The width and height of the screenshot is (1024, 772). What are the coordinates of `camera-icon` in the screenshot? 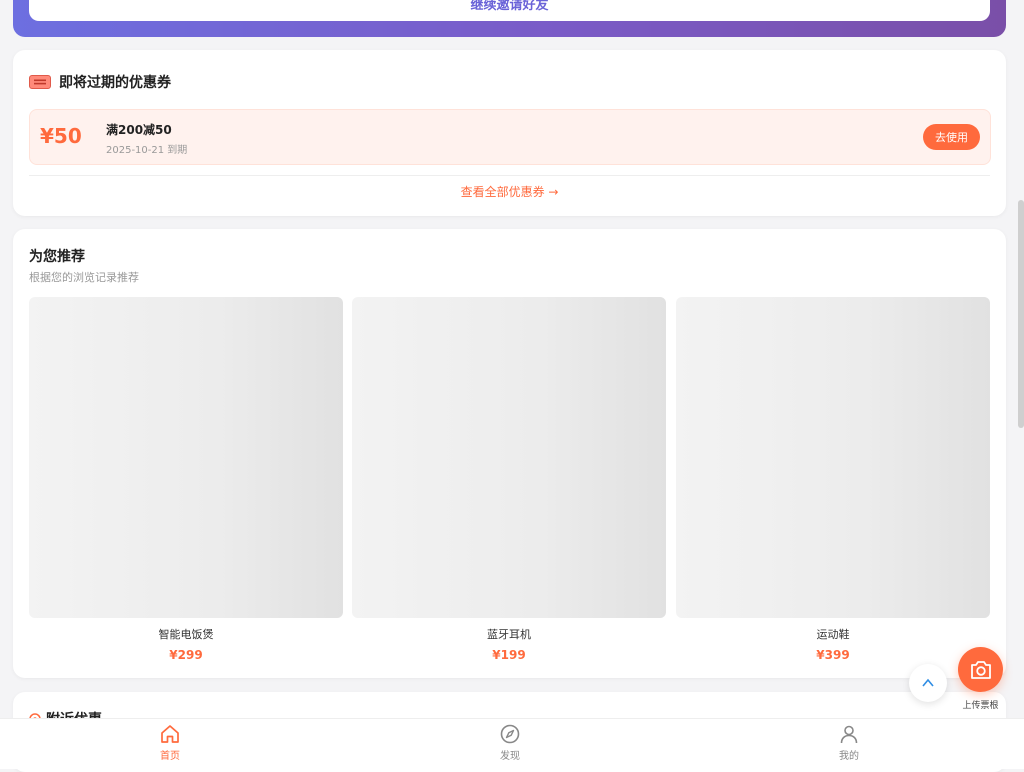 It's located at (980, 669).